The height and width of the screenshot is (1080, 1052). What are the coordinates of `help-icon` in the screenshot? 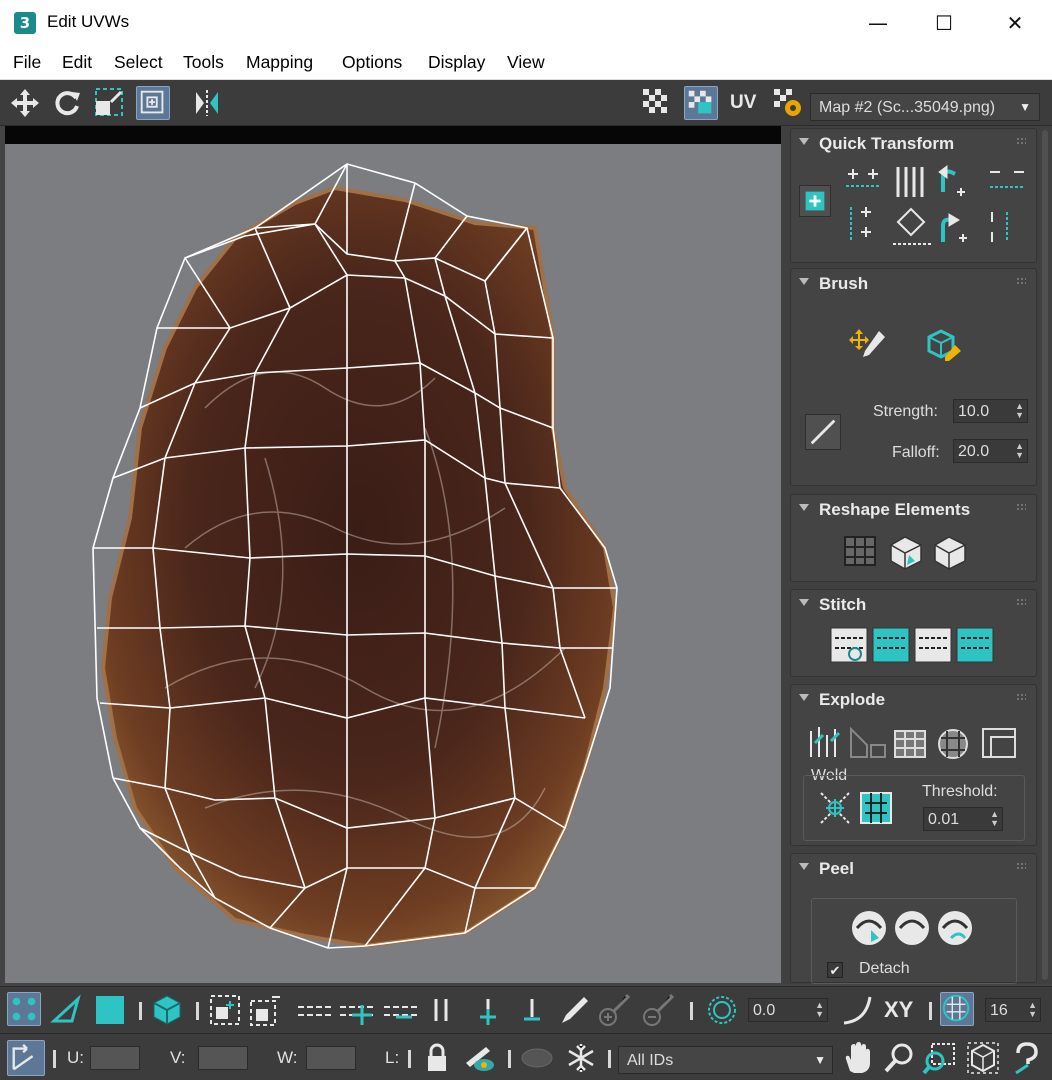 It's located at (1027, 1058).